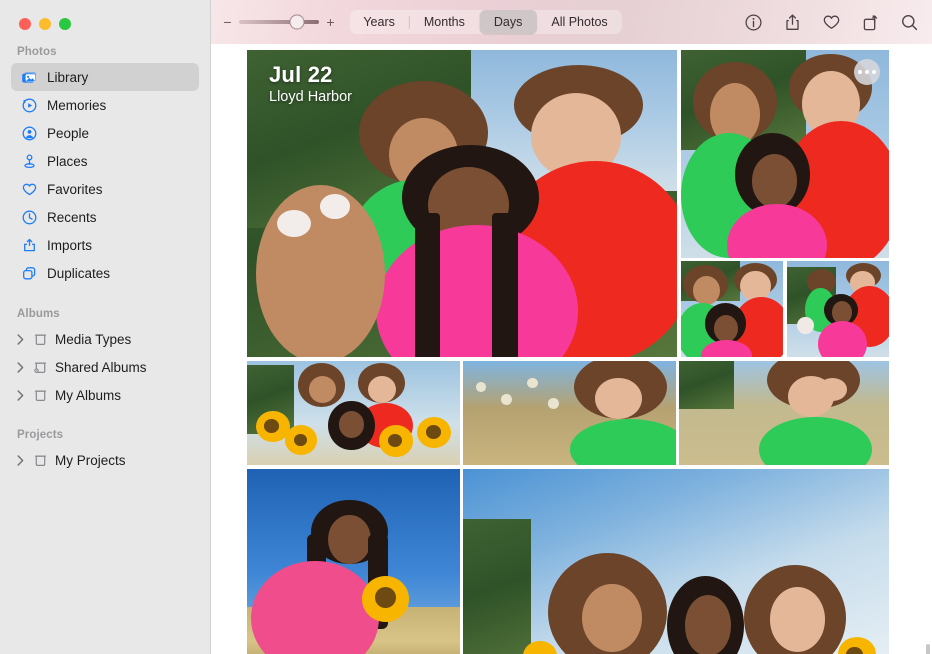 The height and width of the screenshot is (654, 932). I want to click on sidebar-section-title-photos: Photos, so click(37, 52).